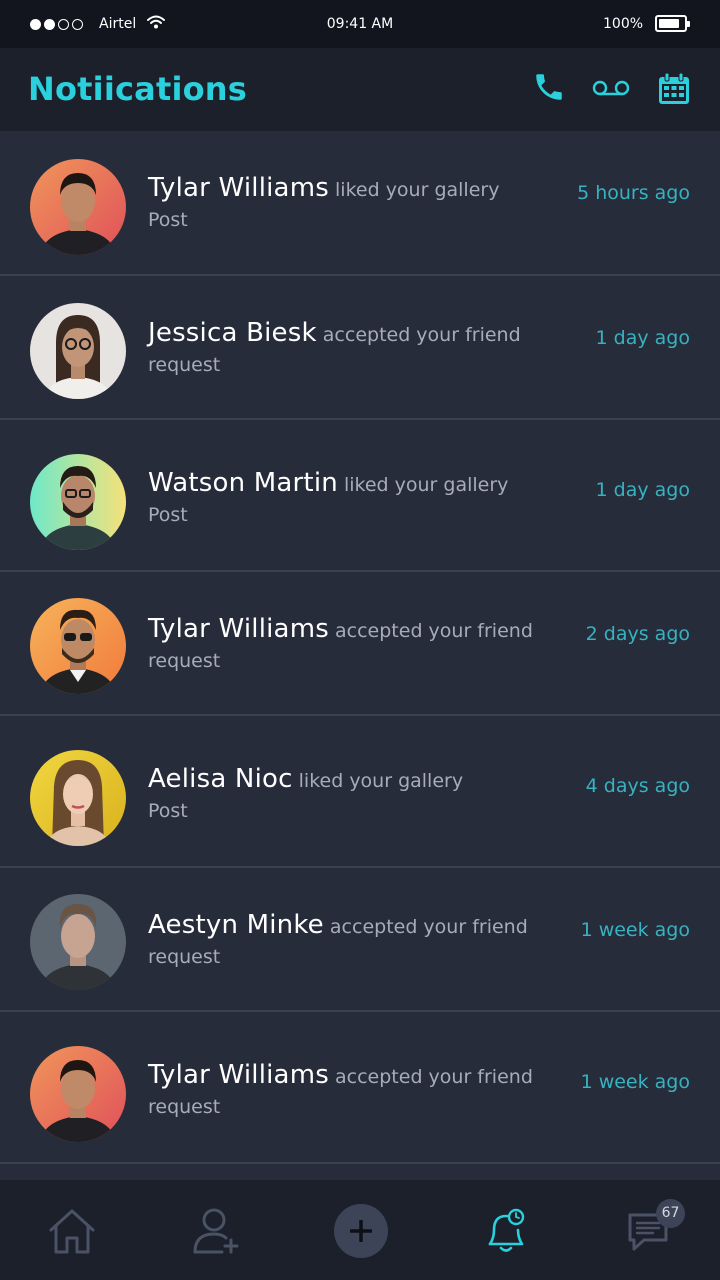 The image size is (720, 1280). I want to click on battery-percentage: 100%, so click(623, 24).